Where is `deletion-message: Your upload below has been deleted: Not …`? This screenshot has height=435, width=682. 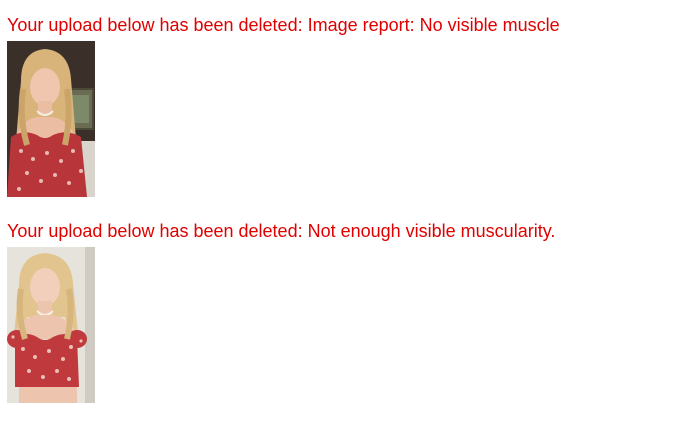
deletion-message: Your upload below has been deleted: Not … is located at coordinates (281, 231).